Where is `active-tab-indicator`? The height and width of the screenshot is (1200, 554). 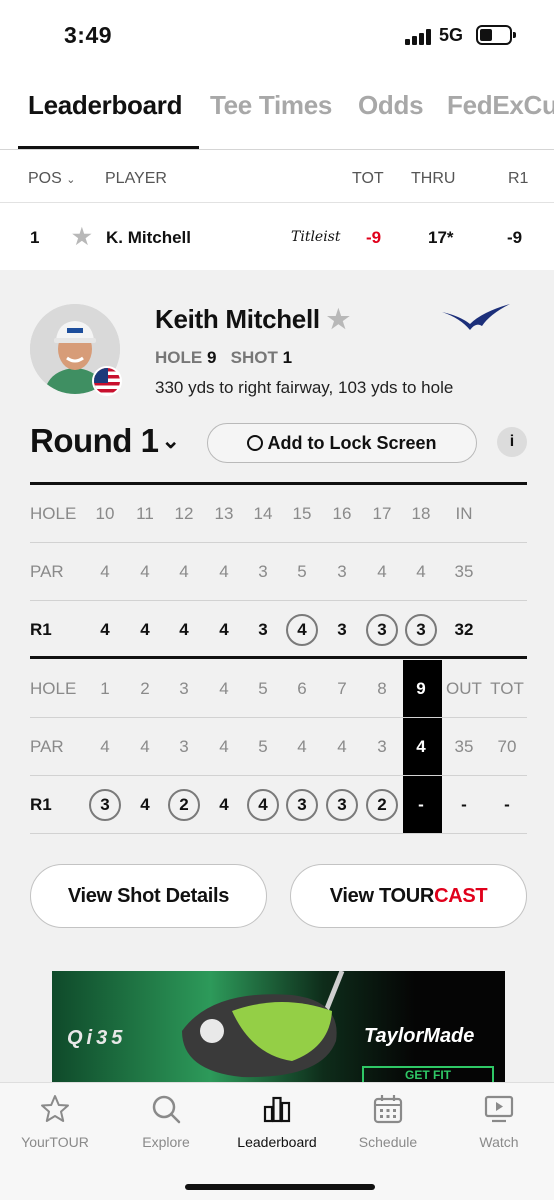
active-tab-indicator is located at coordinates (108, 147).